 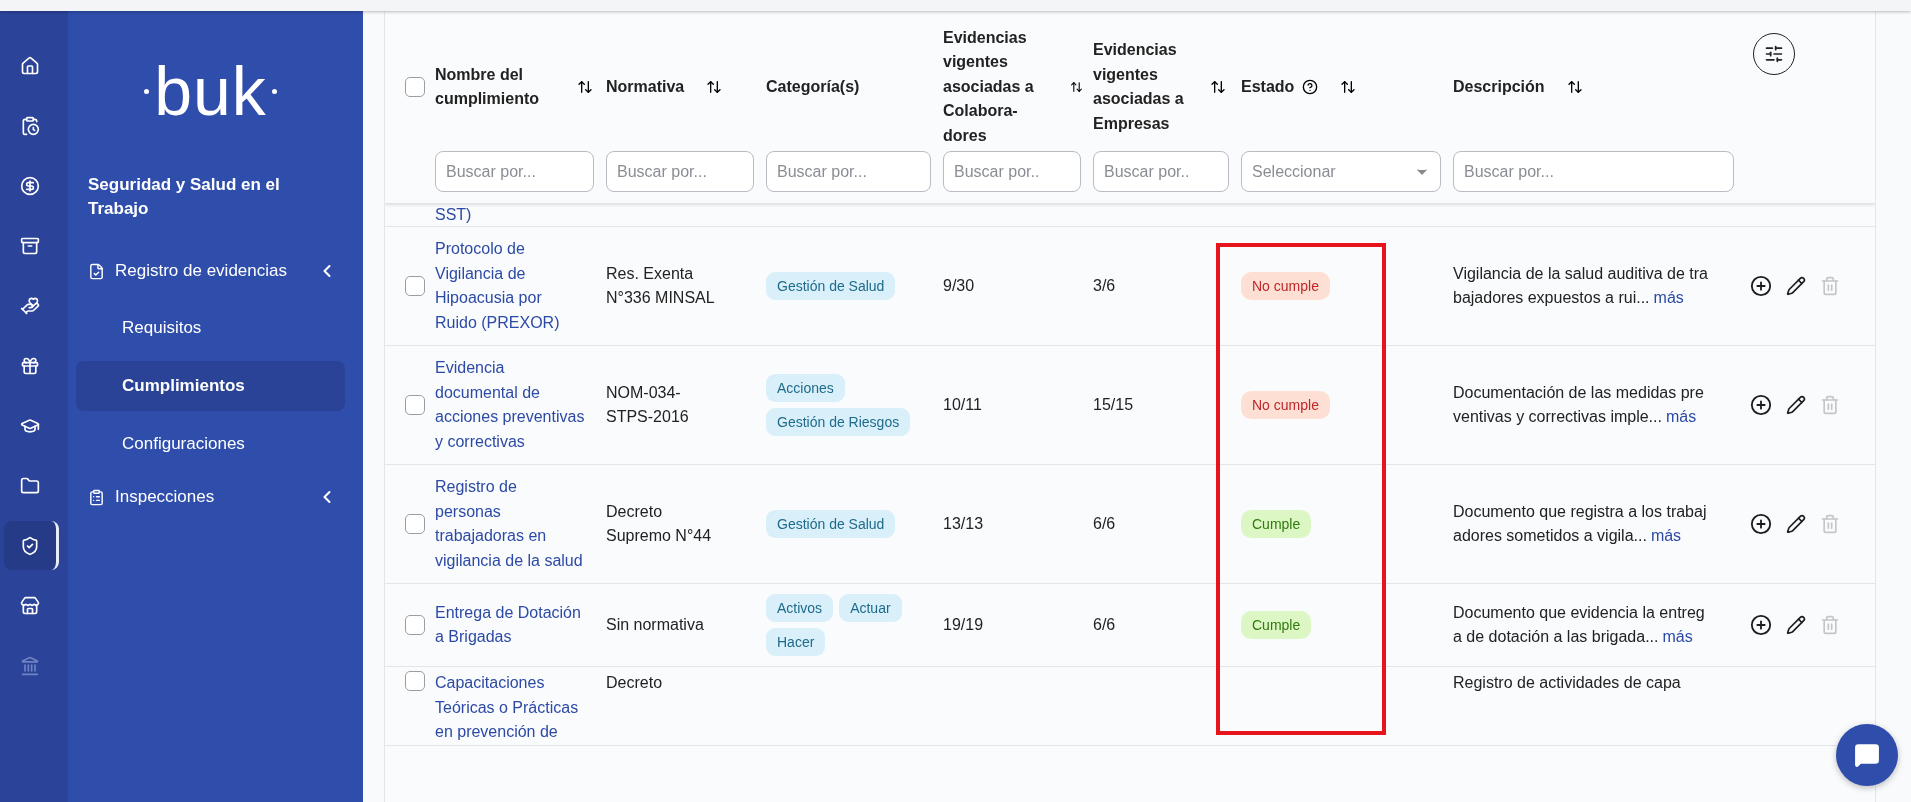 What do you see at coordinates (30, 605) in the screenshot?
I see `store-icon` at bounding box center [30, 605].